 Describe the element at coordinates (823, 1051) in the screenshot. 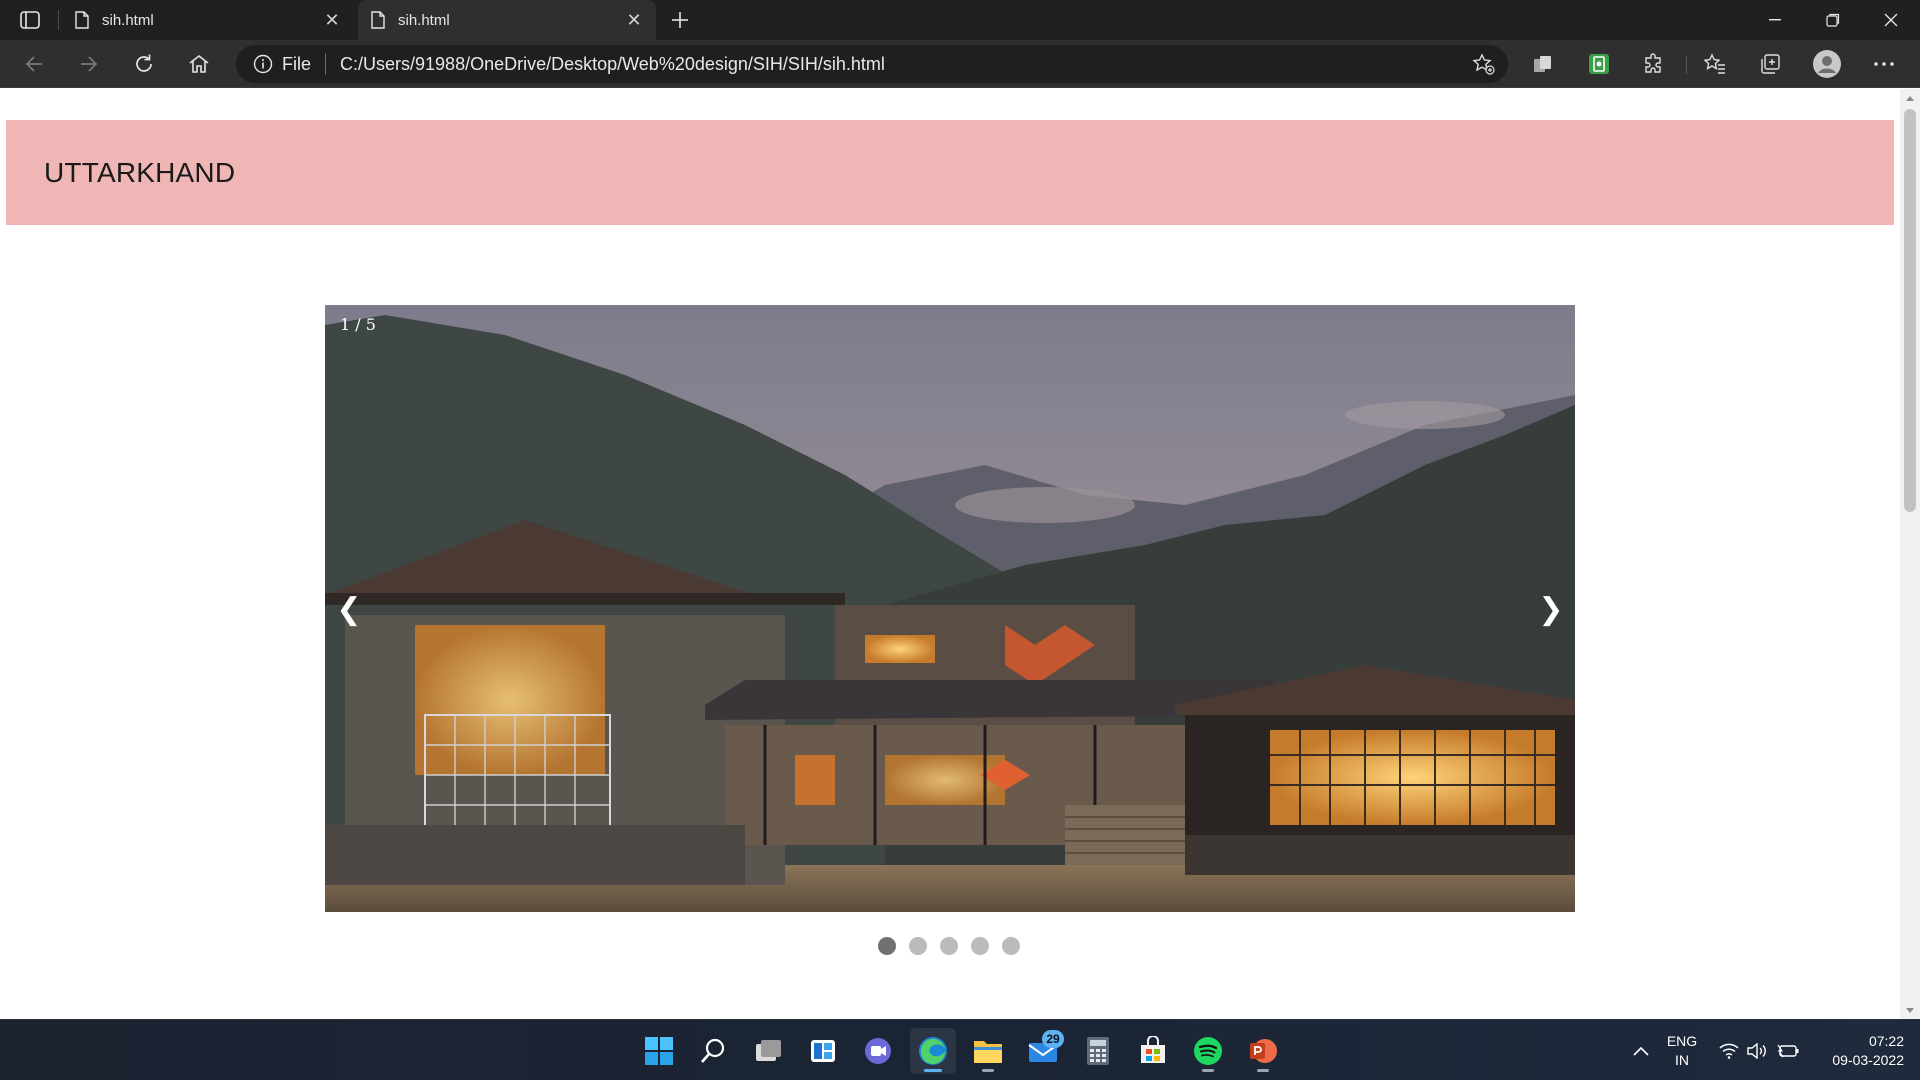

I see `widgets-icon` at that location.